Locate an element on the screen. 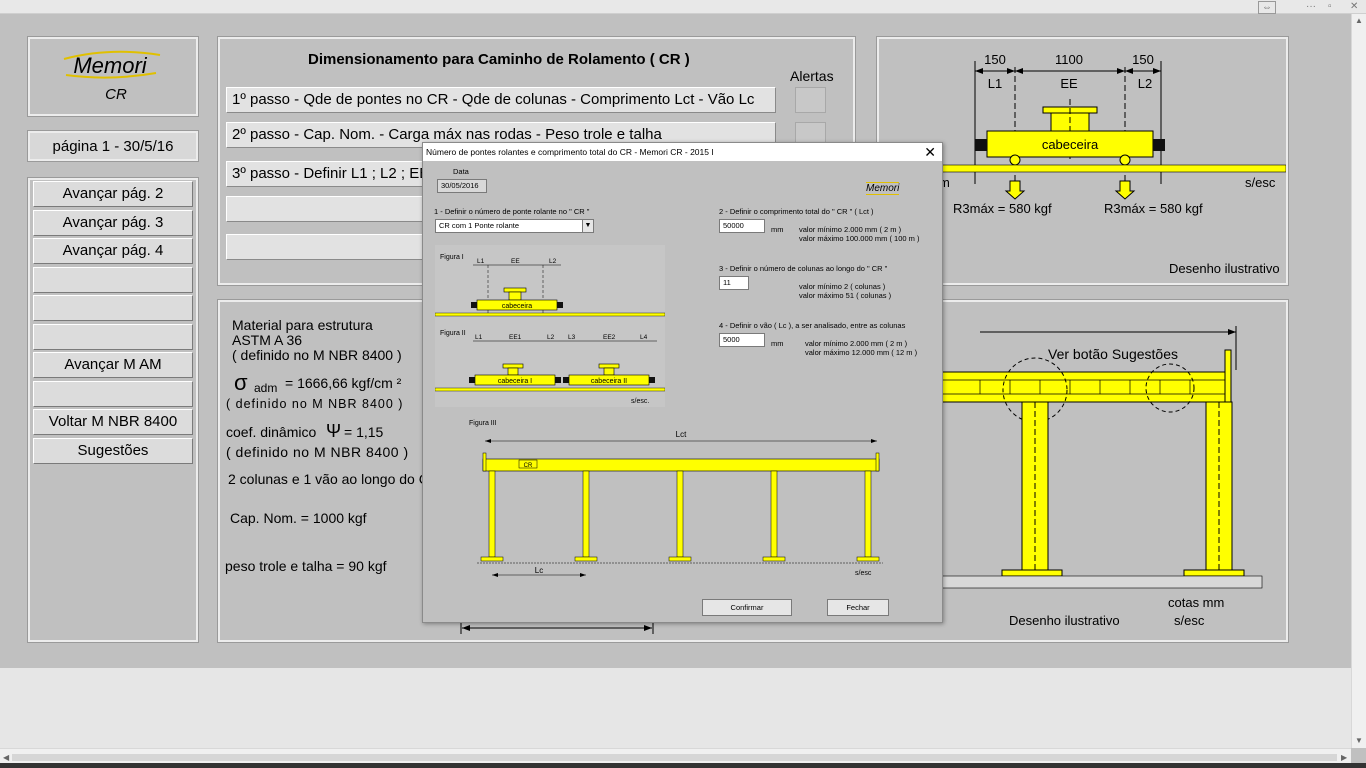 The image size is (1366, 768). q3-max: valor máximo 51 ( colunas ) is located at coordinates (845, 295).